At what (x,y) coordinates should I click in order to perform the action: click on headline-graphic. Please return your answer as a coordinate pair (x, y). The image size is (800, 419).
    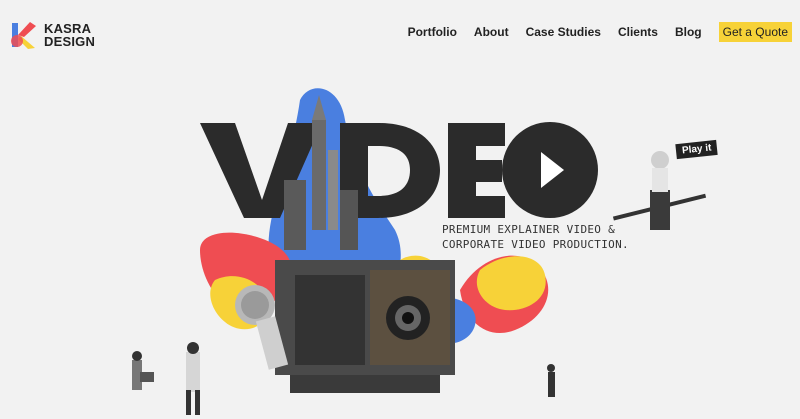
    Looking at the image, I should click on (399, 170).